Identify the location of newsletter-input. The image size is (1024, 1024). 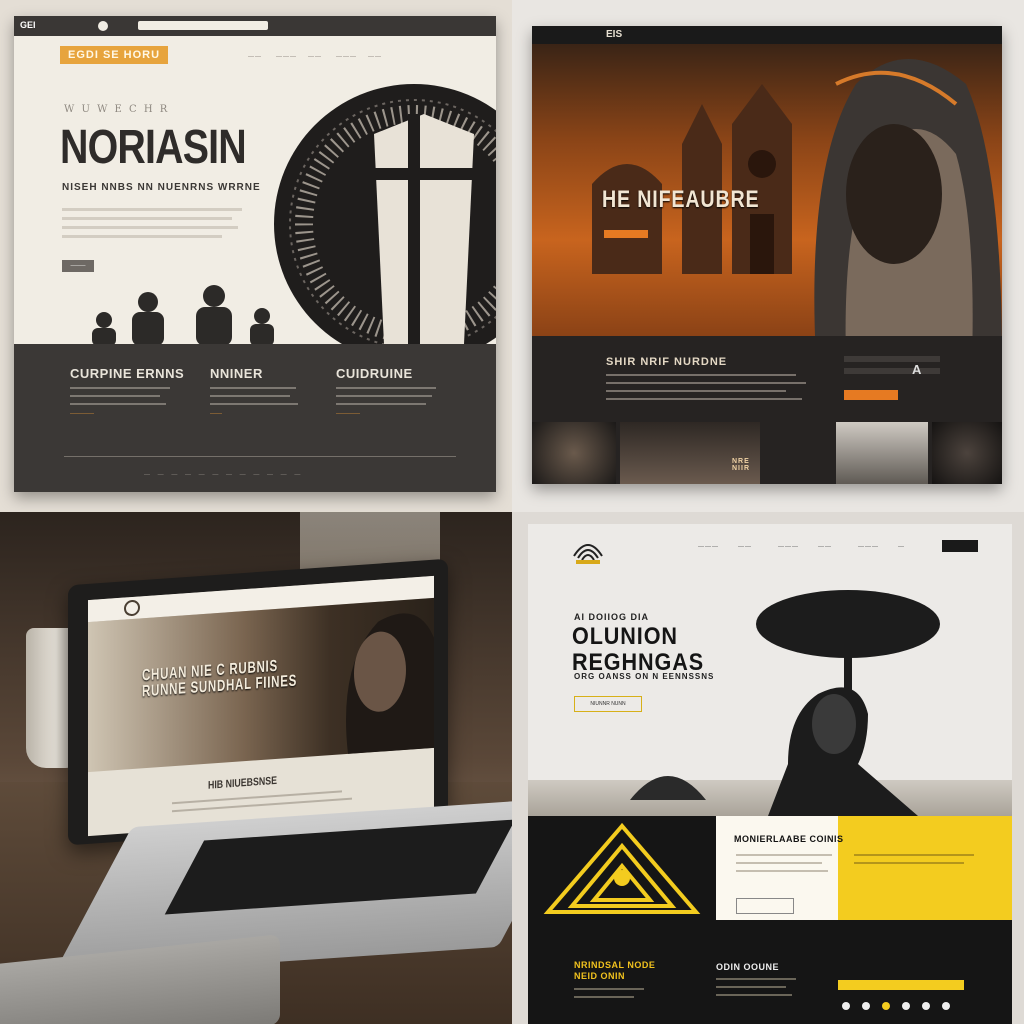
(901, 985).